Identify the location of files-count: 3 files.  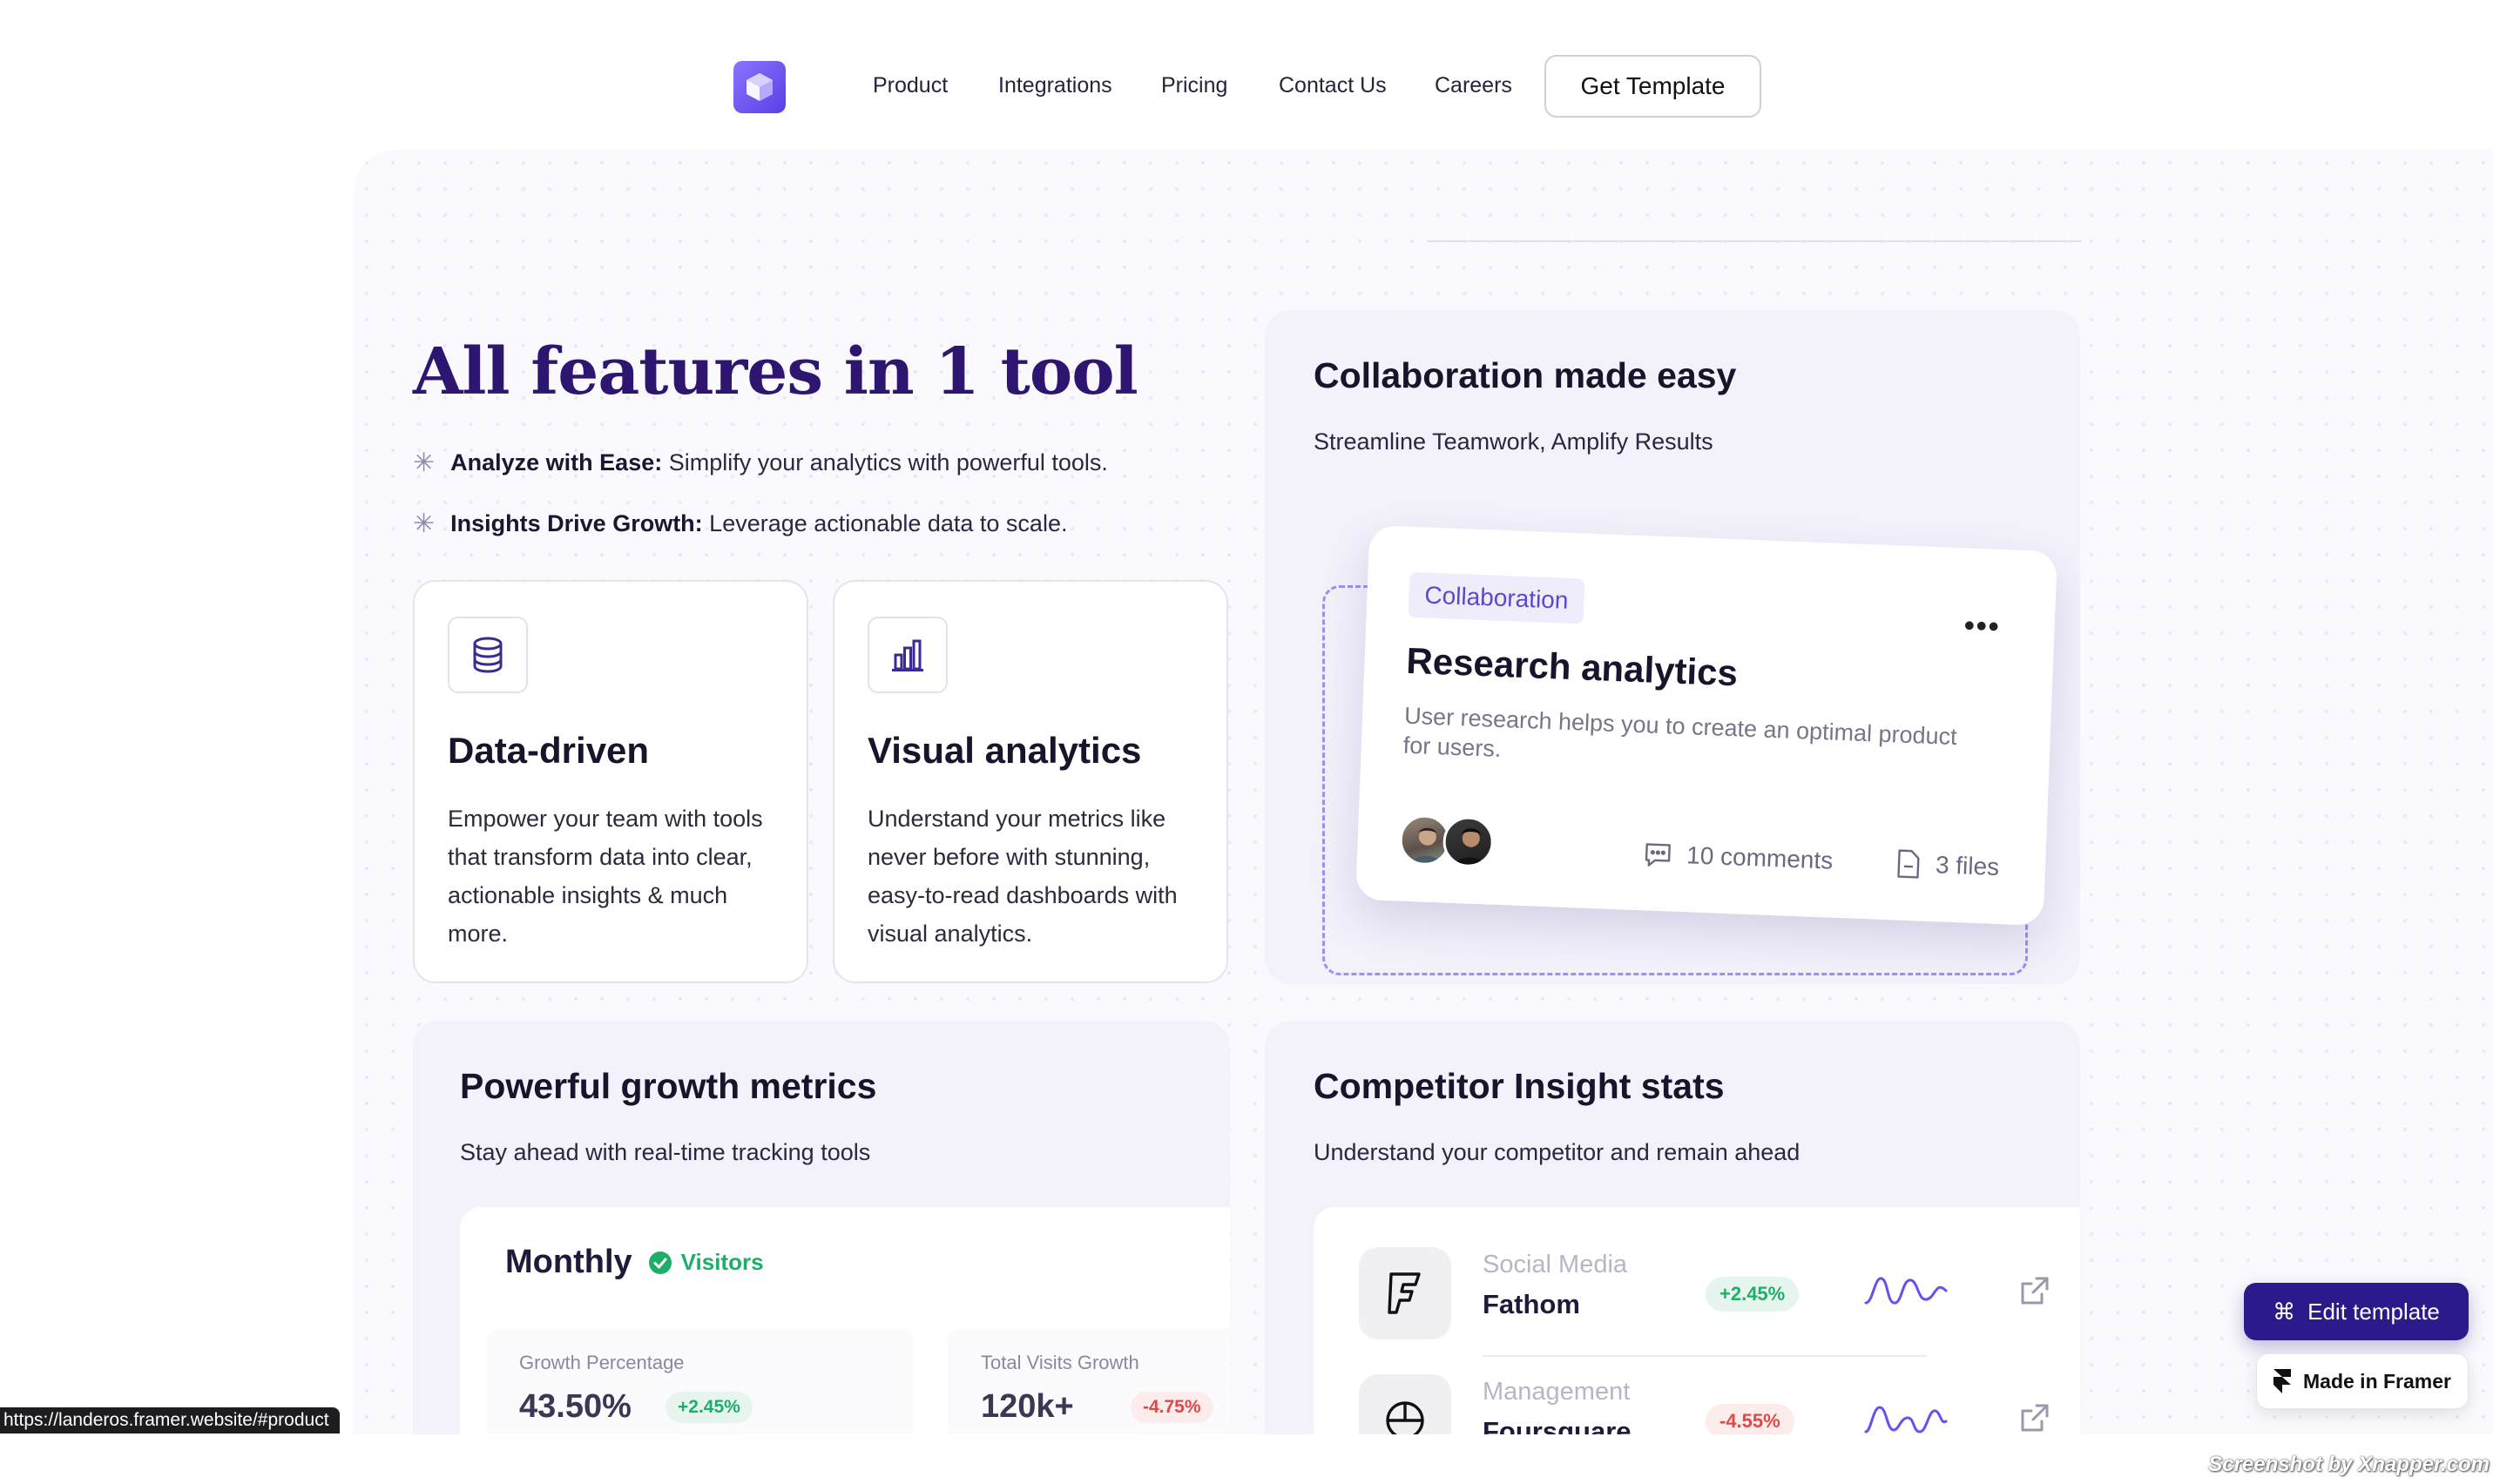
(1945, 865).